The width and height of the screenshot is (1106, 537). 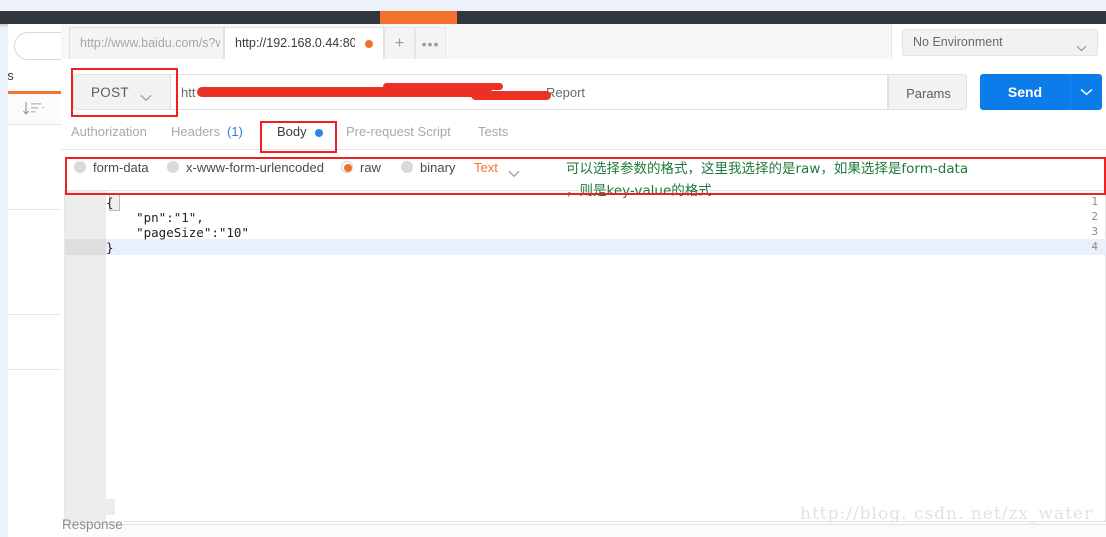 I want to click on label-form-data: form-data, so click(x=121, y=167).